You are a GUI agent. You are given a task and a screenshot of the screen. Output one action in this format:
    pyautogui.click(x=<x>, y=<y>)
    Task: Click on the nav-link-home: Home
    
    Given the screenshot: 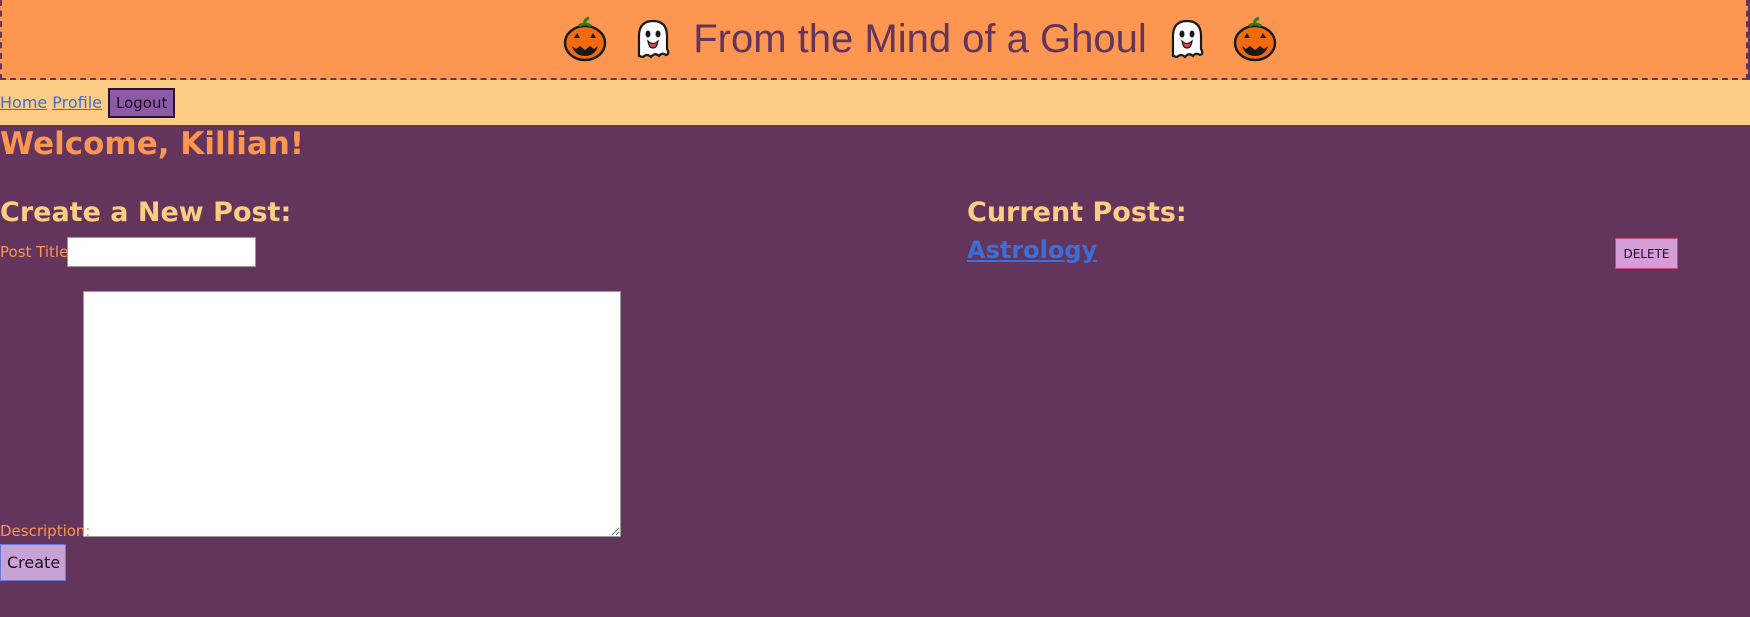 What is the action you would take?
    pyautogui.click(x=23, y=102)
    